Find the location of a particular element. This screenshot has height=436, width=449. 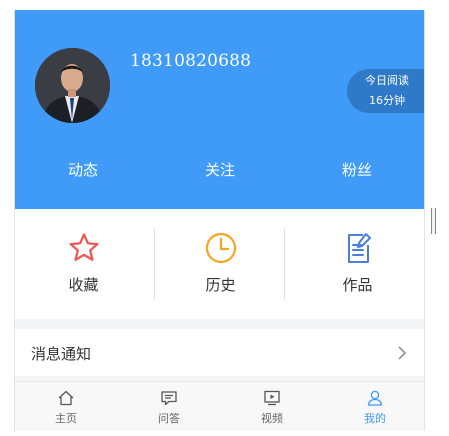

avatar is located at coordinates (72, 85).